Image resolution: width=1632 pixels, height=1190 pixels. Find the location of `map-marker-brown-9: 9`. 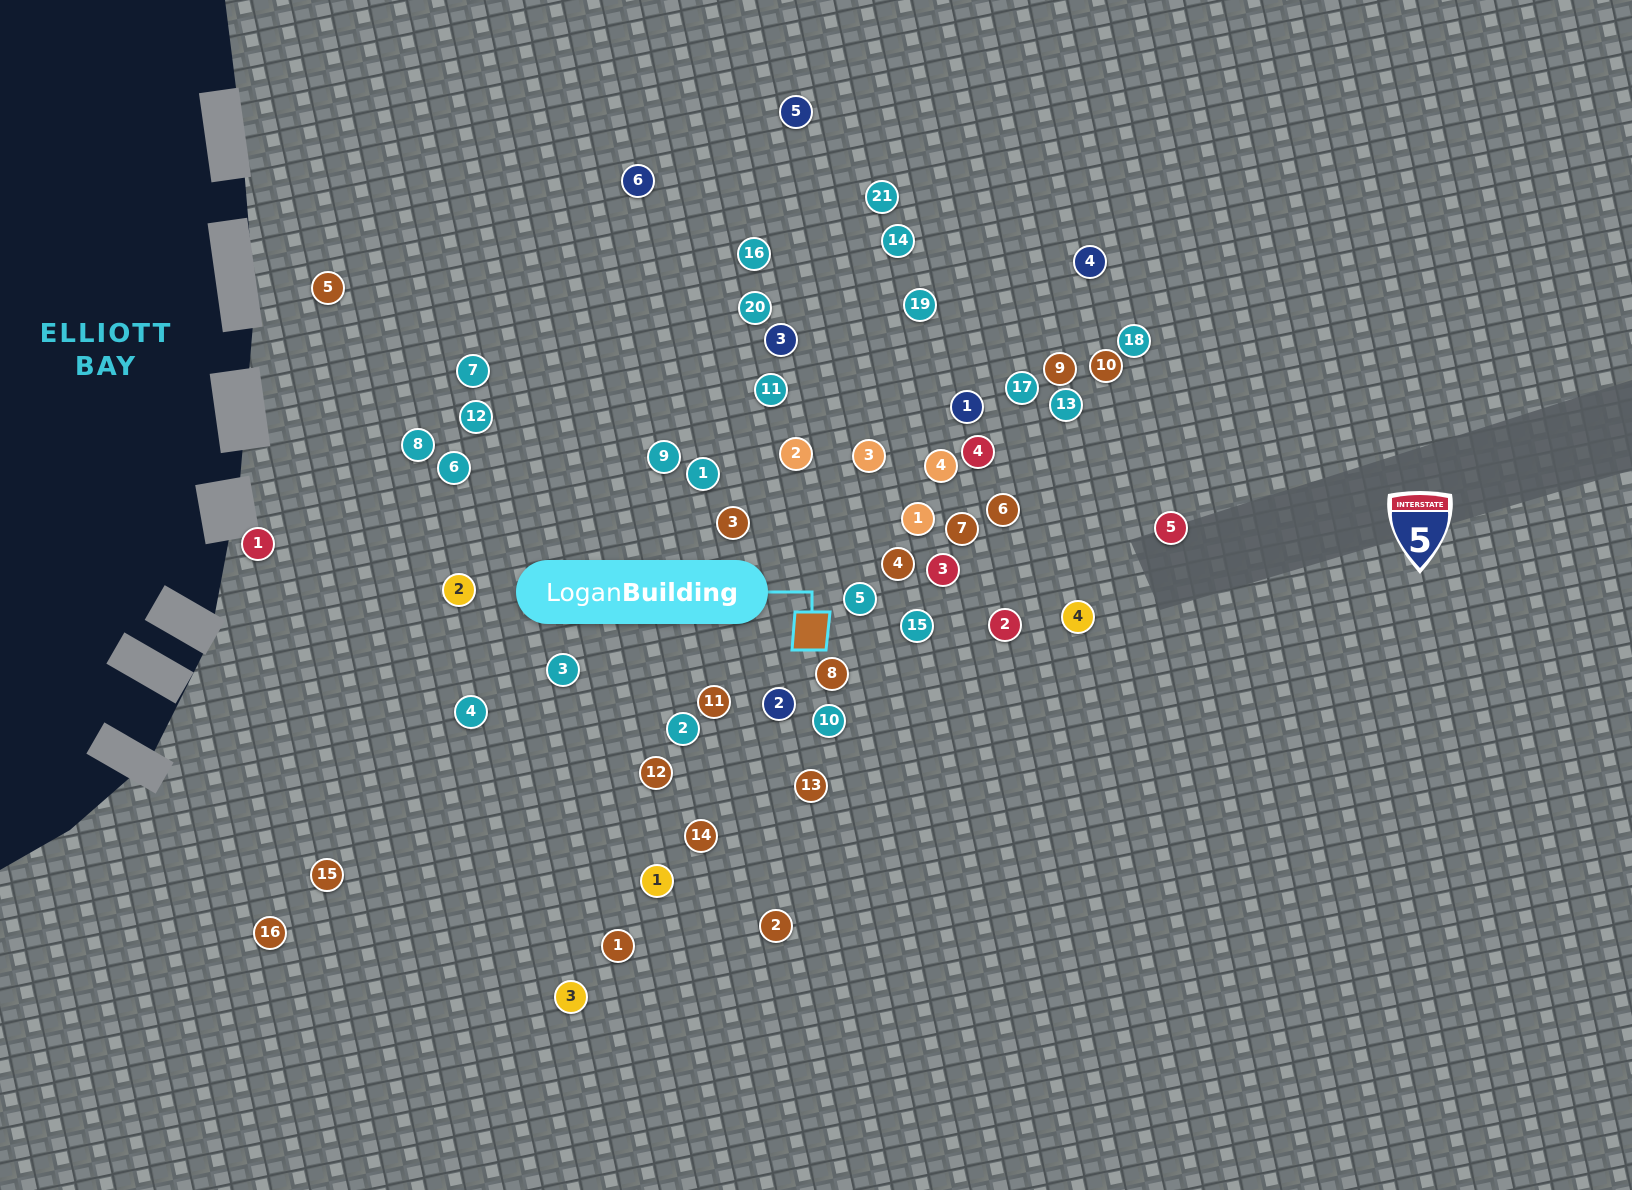

map-marker-brown-9: 9 is located at coordinates (1060, 369).